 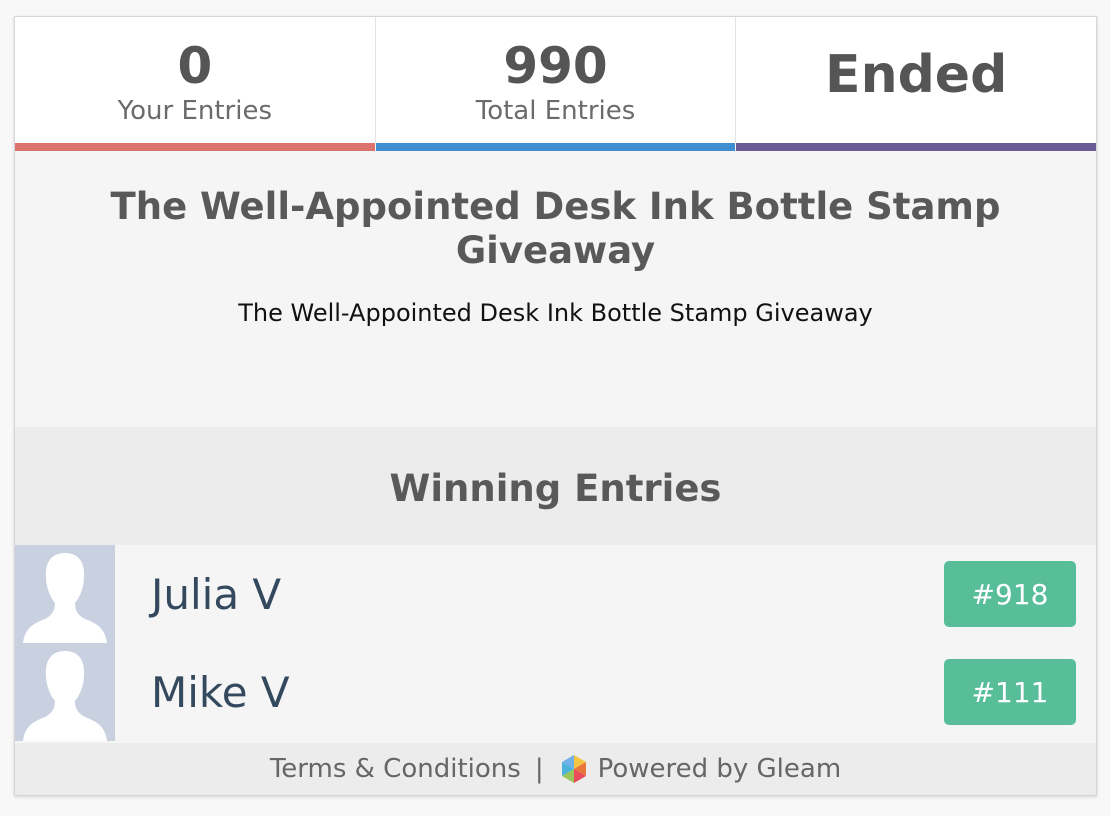 What do you see at coordinates (555, 111) in the screenshot?
I see `total-entries-label: Total Entries` at bounding box center [555, 111].